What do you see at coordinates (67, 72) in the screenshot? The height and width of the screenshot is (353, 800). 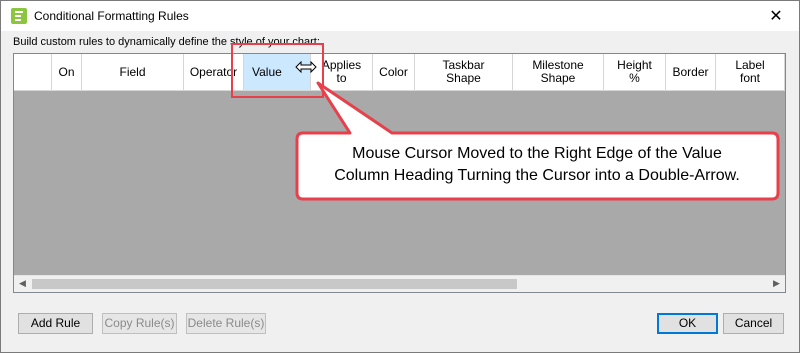 I see `column-header-on: On` at bounding box center [67, 72].